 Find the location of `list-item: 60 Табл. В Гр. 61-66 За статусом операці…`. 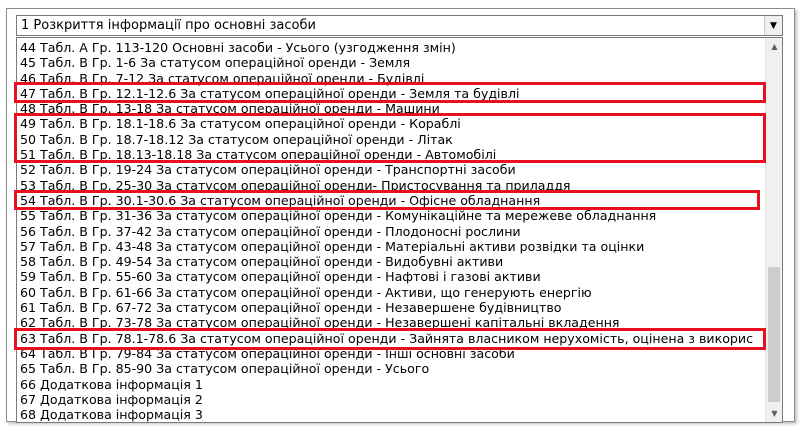

list-item: 60 Табл. В Гр. 61-66 За статусом операці… is located at coordinates (391, 292).